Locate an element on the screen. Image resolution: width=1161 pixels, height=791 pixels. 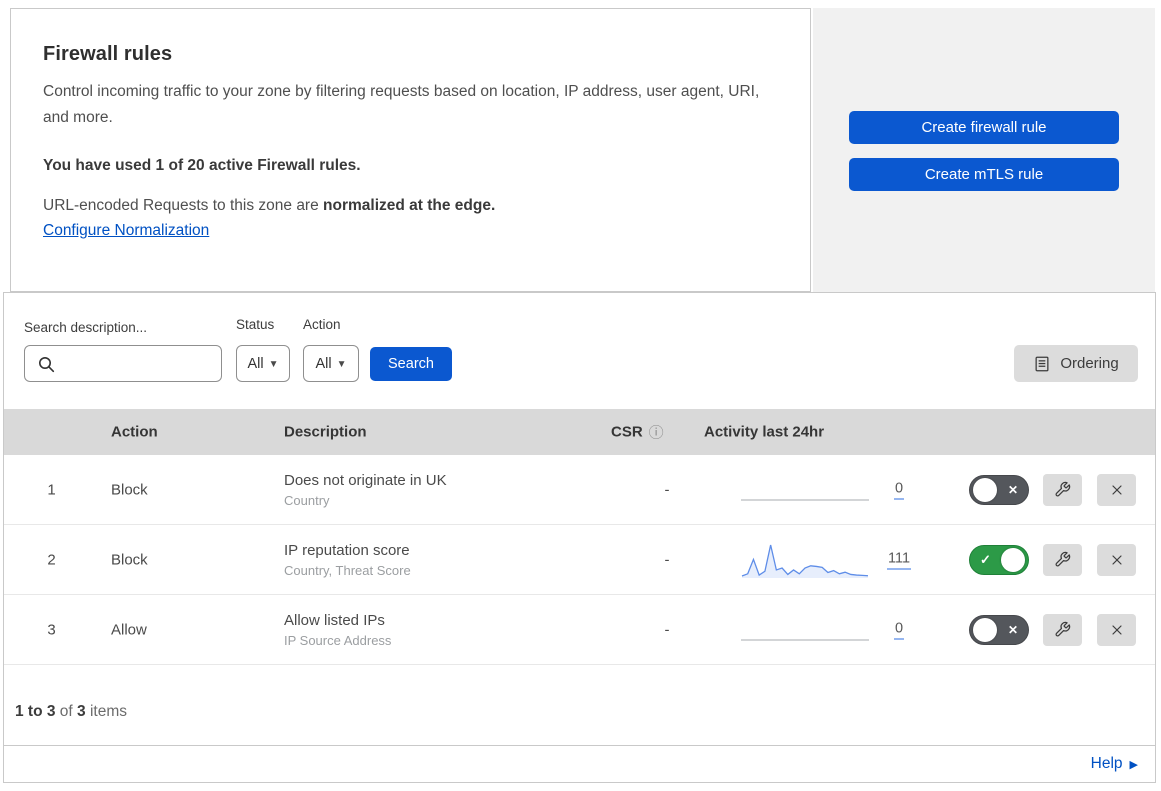
rule-priority: 1 is located at coordinates (51, 489).